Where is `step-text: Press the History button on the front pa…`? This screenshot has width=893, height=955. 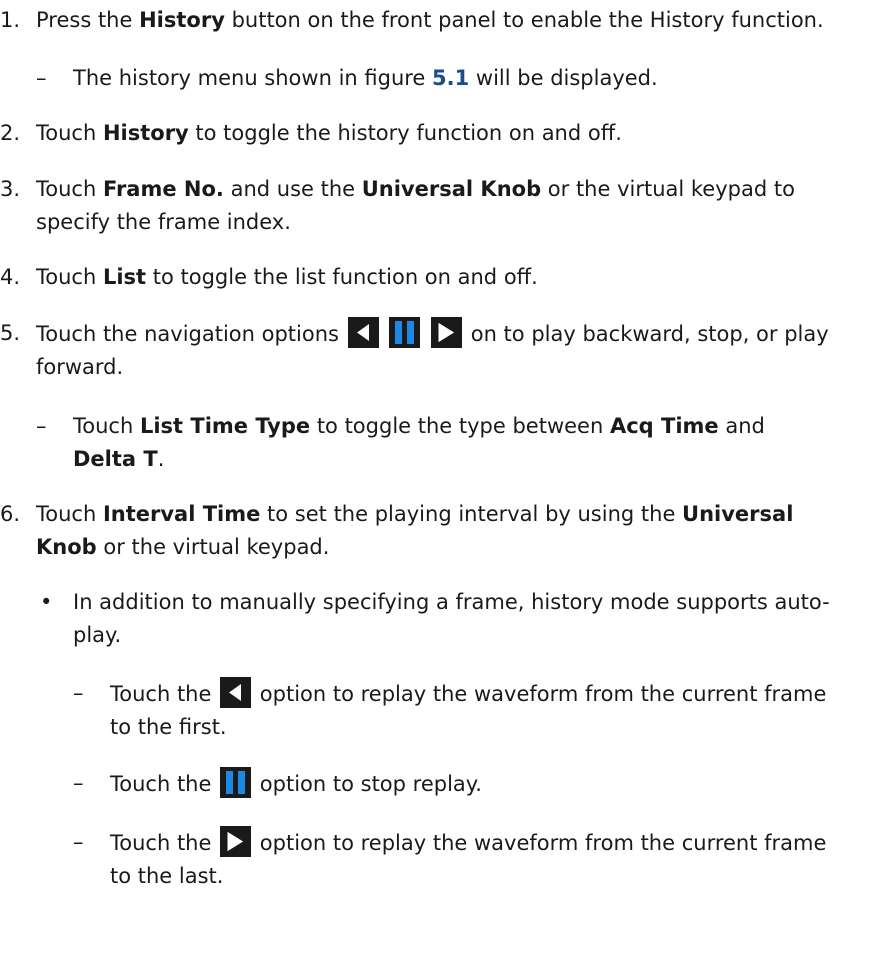
step-text: Press the History button on the front pa… is located at coordinates (430, 20).